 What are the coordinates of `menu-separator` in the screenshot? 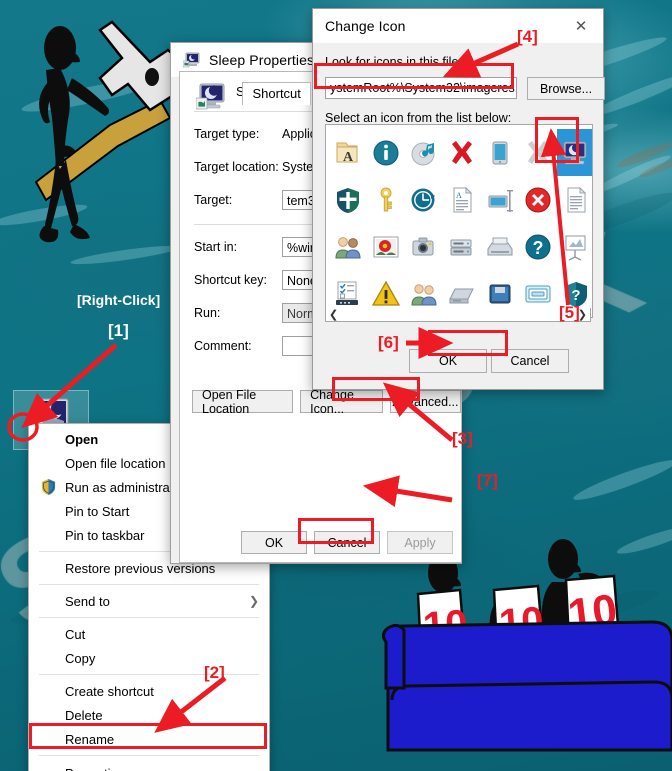 It's located at (149, 674).